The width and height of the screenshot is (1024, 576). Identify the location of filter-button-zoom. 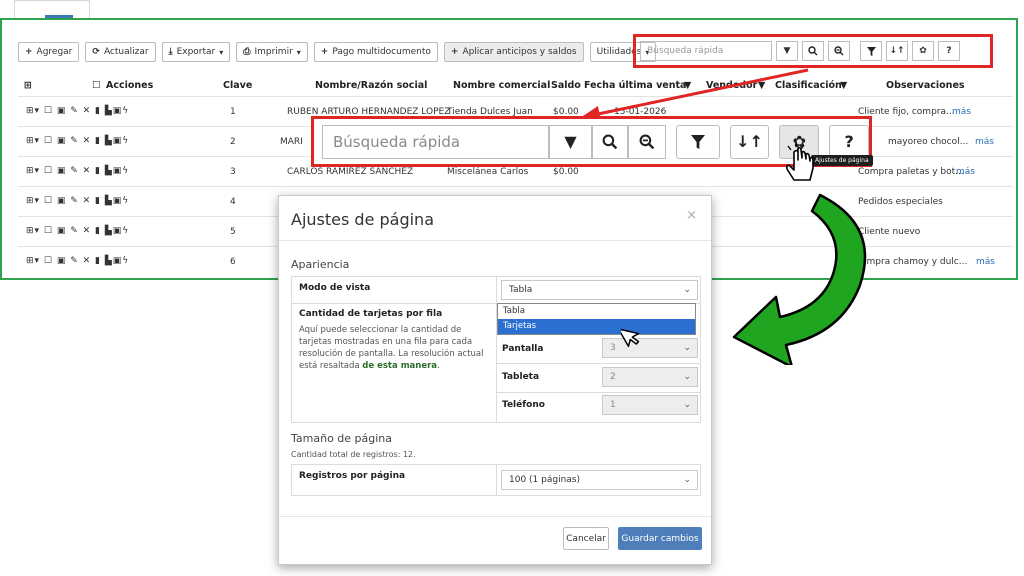
(697, 141).